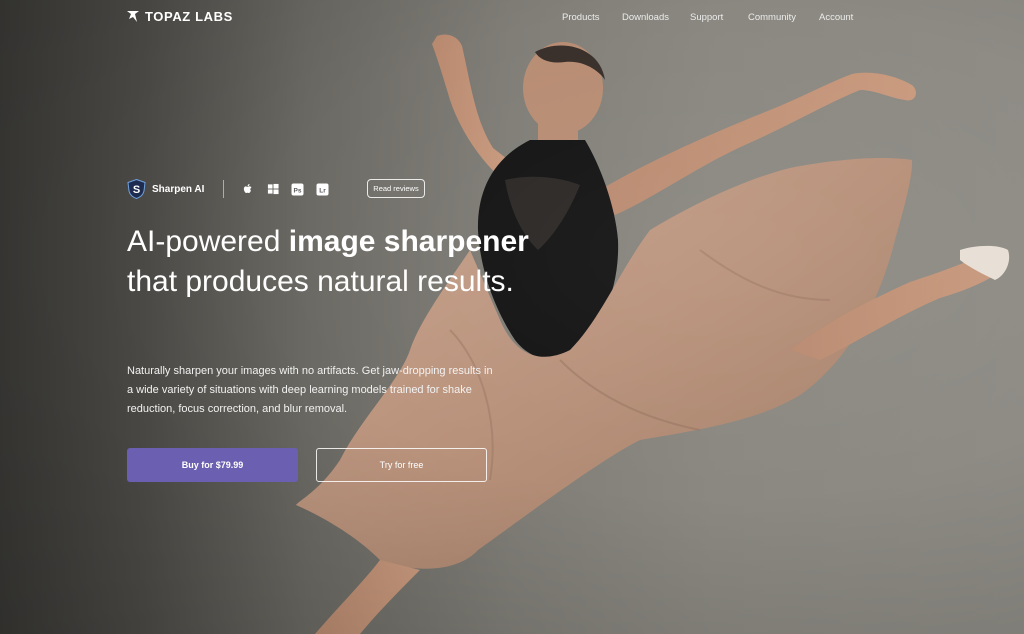 Image resolution: width=1024 pixels, height=634 pixels. I want to click on headline-bold: image sharpener, so click(408, 241).